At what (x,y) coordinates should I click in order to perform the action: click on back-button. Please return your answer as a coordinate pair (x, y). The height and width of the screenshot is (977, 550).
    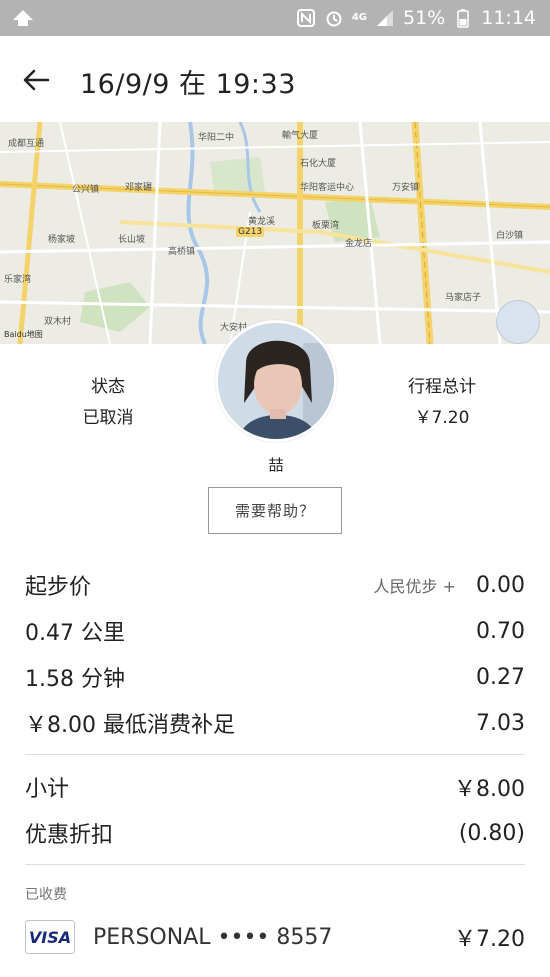
    Looking at the image, I should click on (36, 80).